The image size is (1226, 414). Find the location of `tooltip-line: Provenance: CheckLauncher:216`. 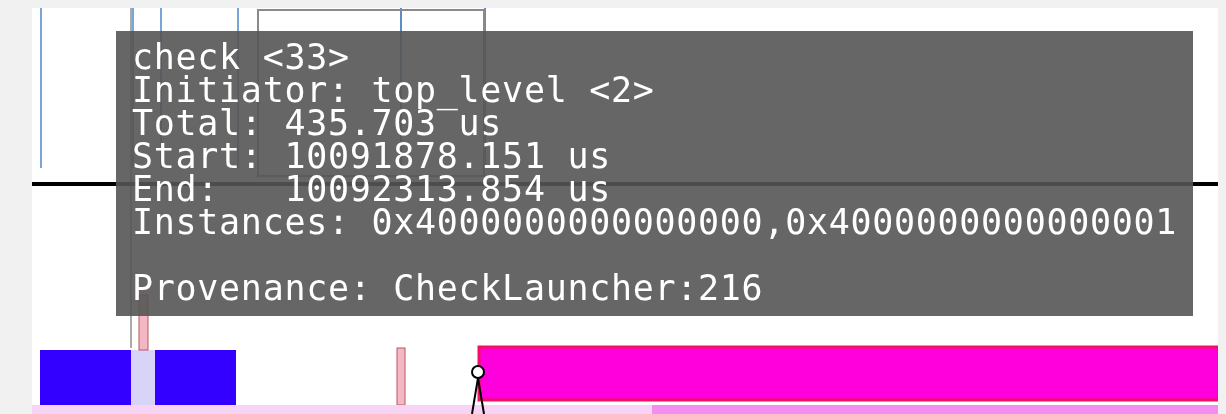

tooltip-line: Provenance: CheckLauncher:216 is located at coordinates (448, 288).